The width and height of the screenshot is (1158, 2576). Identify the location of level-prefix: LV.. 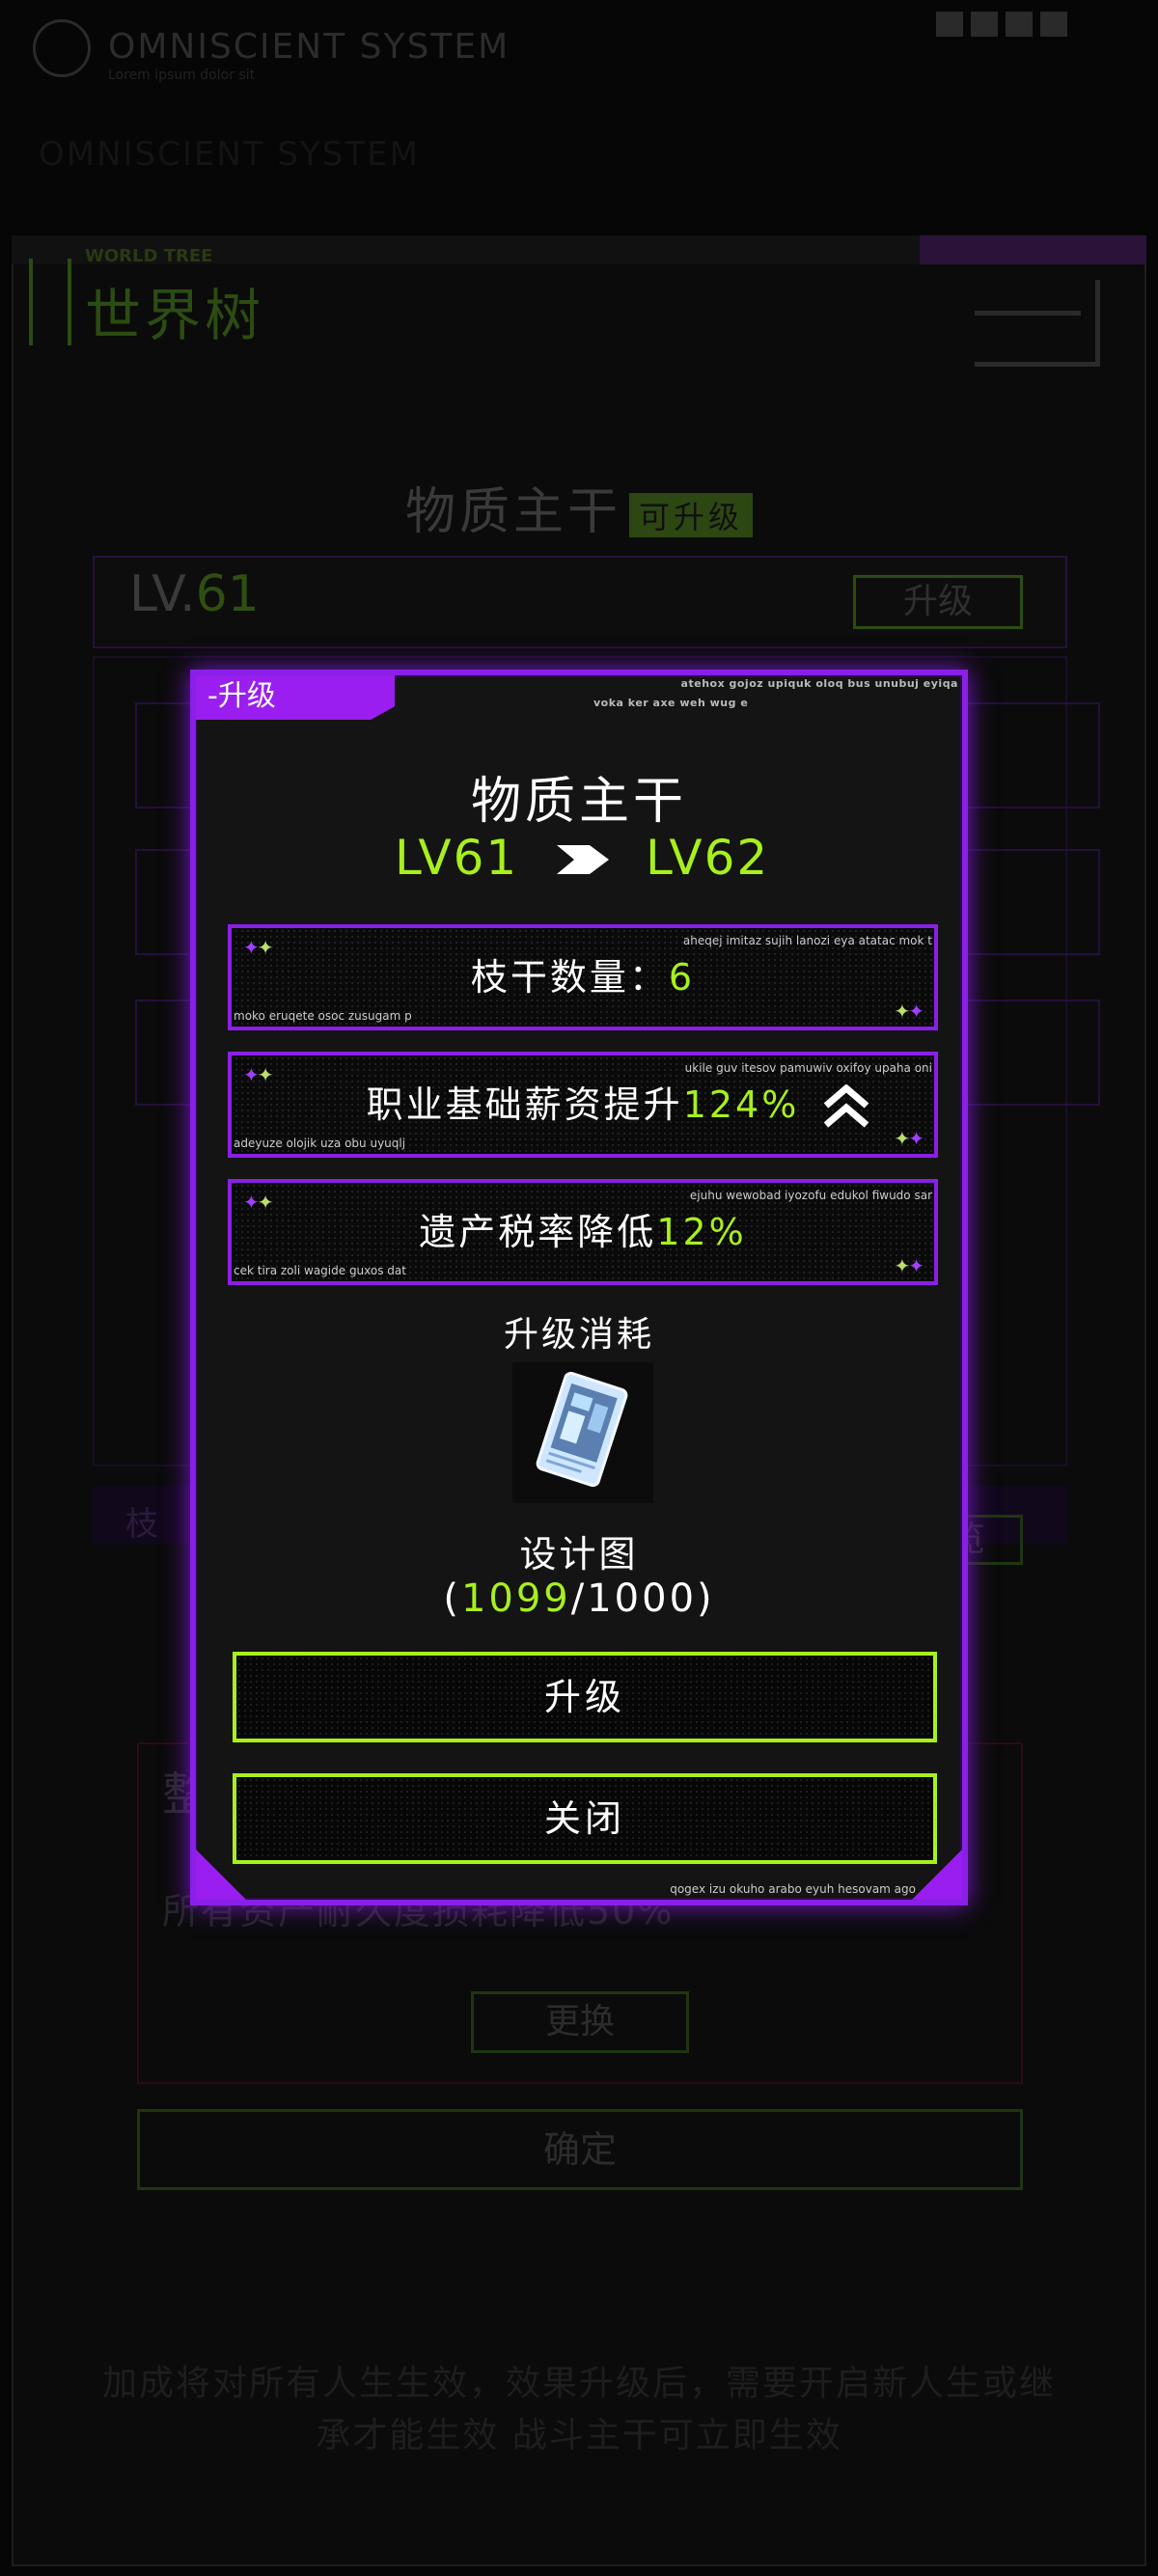
(162, 594).